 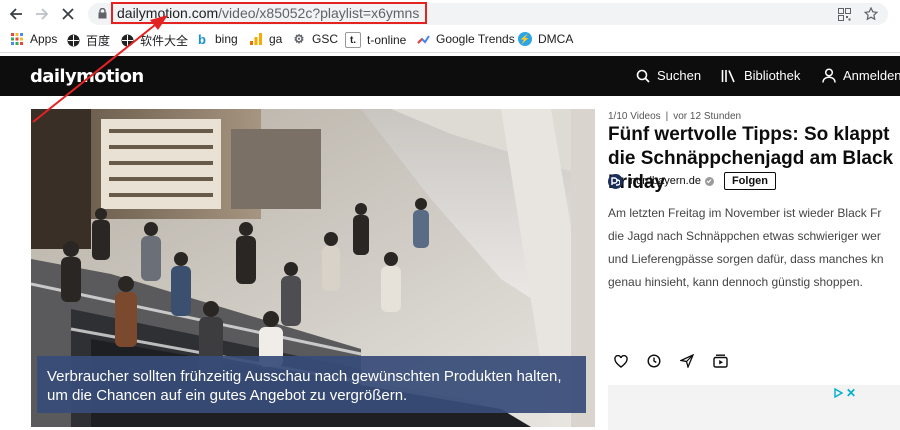 What do you see at coordinates (164, 41) in the screenshot?
I see `bookmark-label: 软件大全` at bounding box center [164, 41].